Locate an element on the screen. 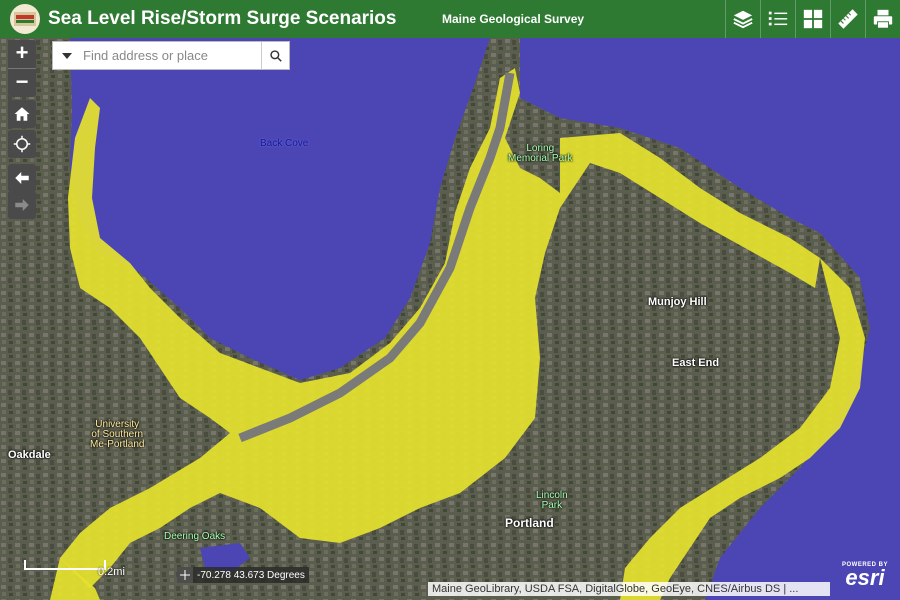 Image resolution: width=900 pixels, height=600 pixels. esri-logo: POWERED BY esri is located at coordinates (865, 576).